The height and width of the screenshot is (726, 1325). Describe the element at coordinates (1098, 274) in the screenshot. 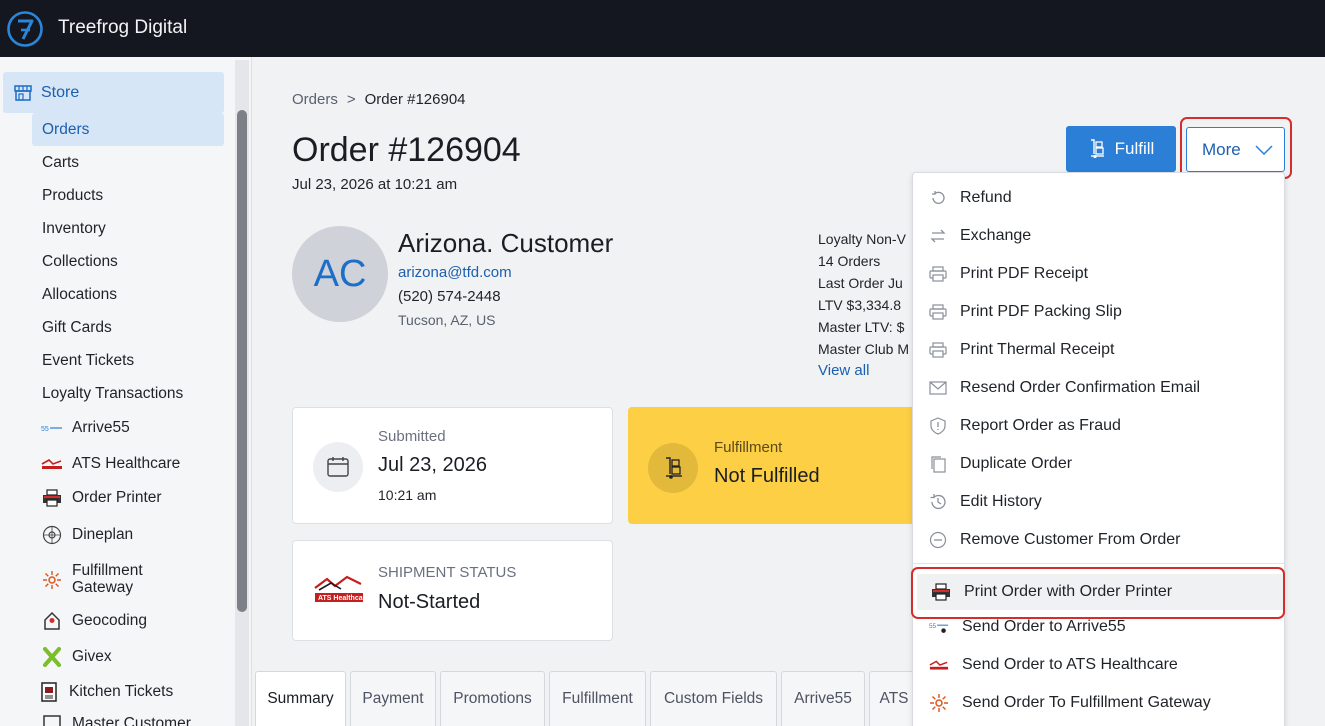

I see `menu-item-print-pdf-receipt: Print PDF Receipt` at that location.